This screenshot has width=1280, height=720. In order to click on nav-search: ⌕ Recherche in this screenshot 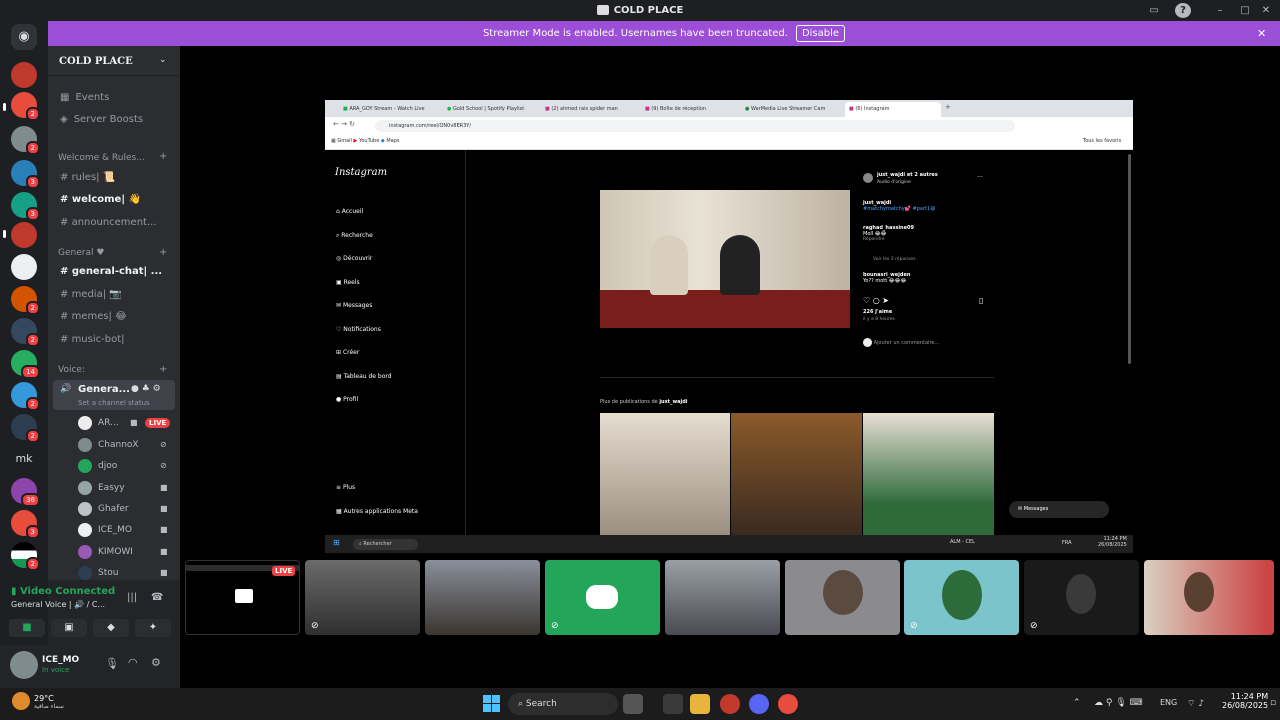, I will do `click(364, 236)`.